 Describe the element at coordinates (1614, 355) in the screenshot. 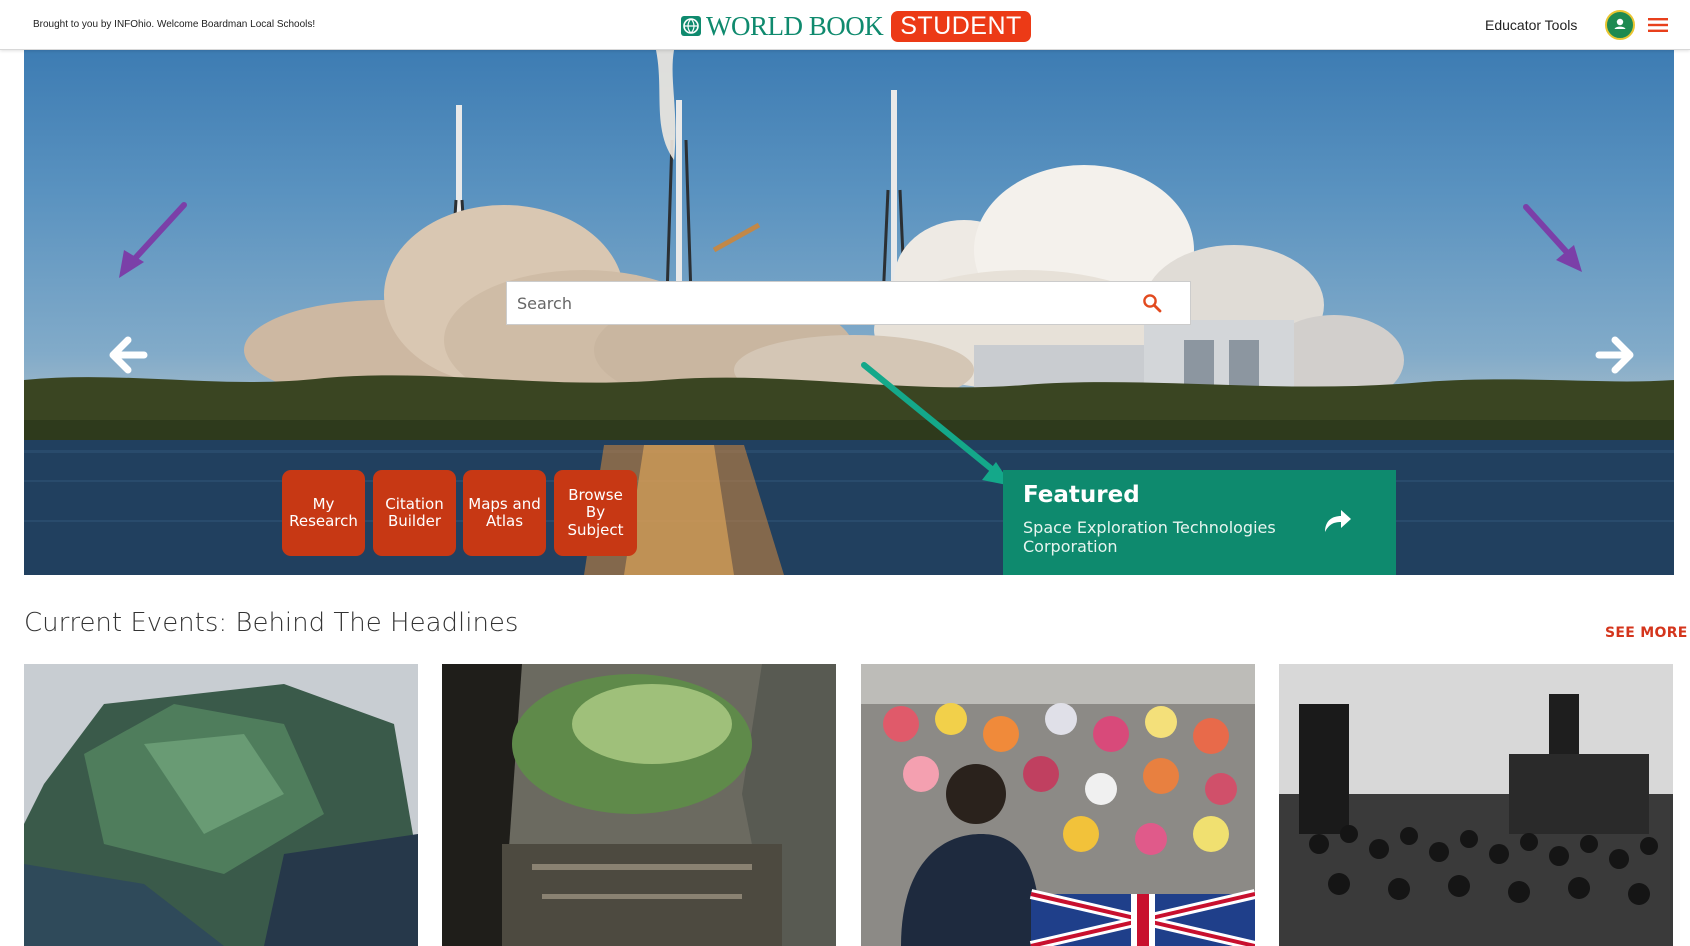

I see `carousel-next-arrow-icon` at that location.